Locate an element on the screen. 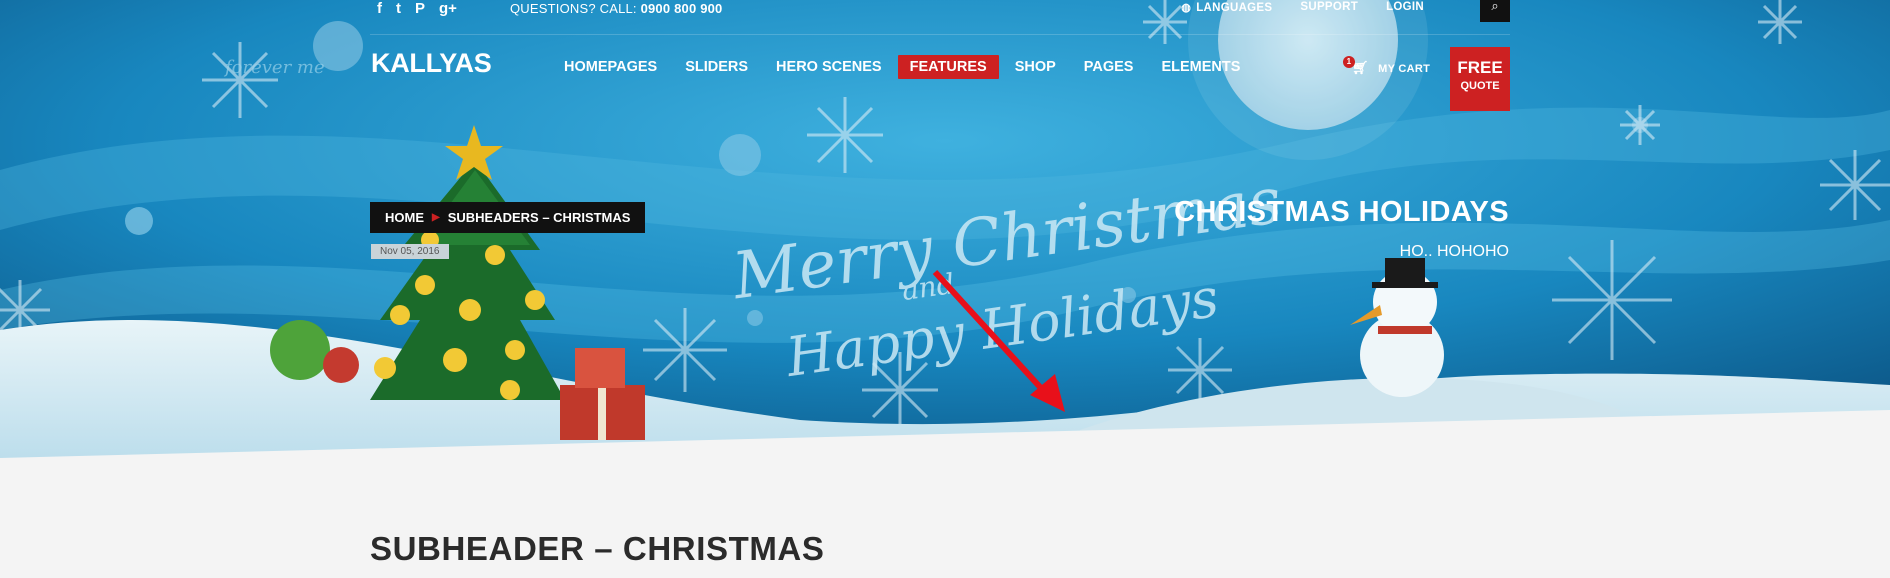 This screenshot has height=578, width=1890. nav-features: FEATURES is located at coordinates (948, 67).